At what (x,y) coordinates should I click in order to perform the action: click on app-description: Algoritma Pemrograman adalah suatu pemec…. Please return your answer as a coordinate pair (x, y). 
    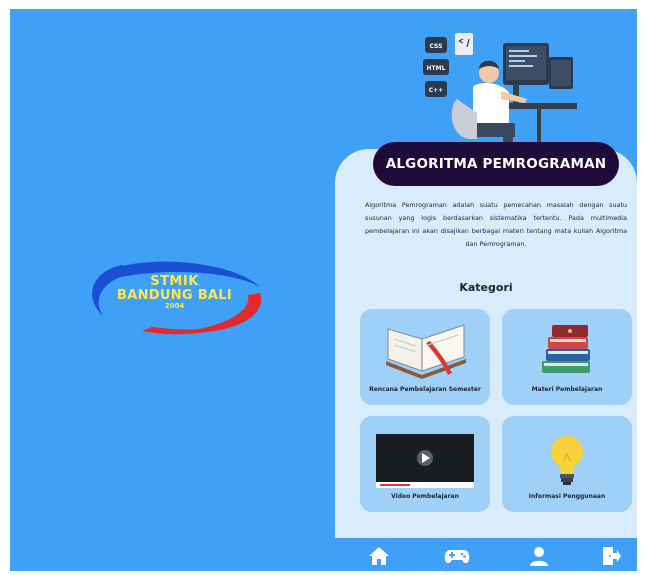
    Looking at the image, I should click on (496, 224).